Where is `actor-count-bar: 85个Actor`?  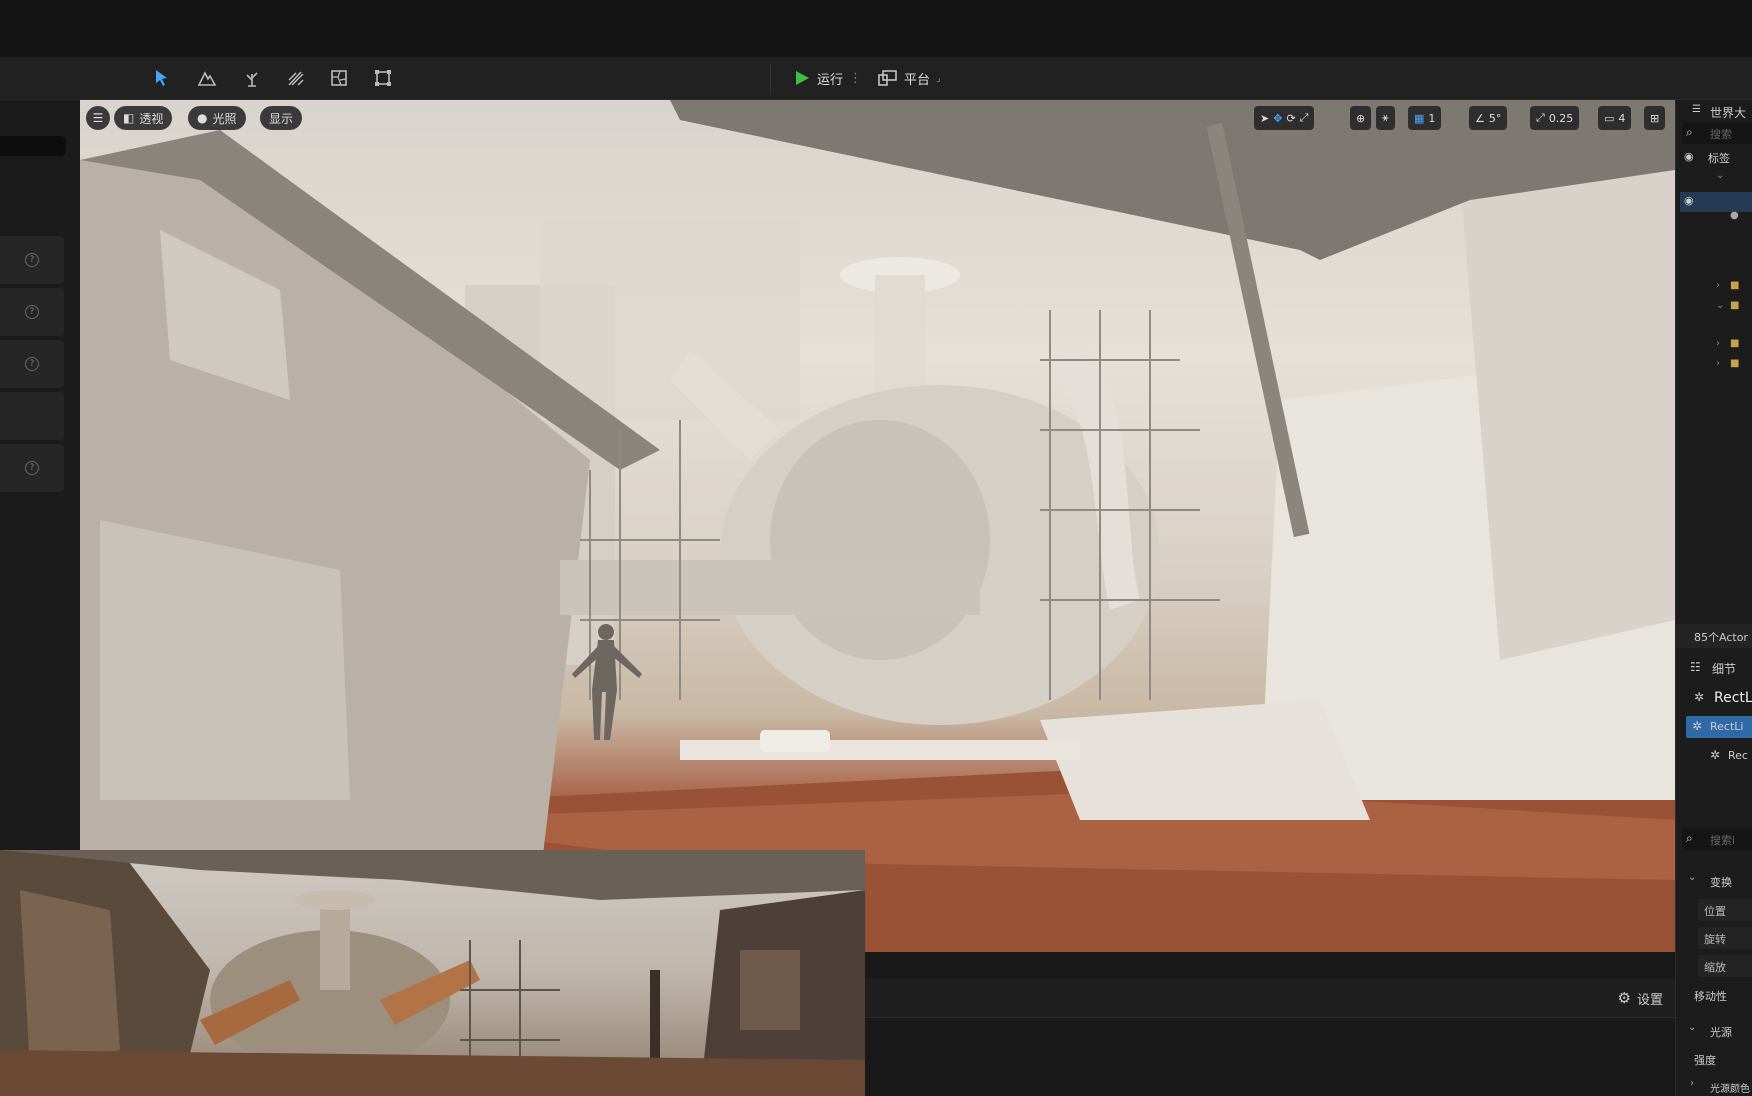 actor-count-bar: 85个Actor is located at coordinates (1714, 636).